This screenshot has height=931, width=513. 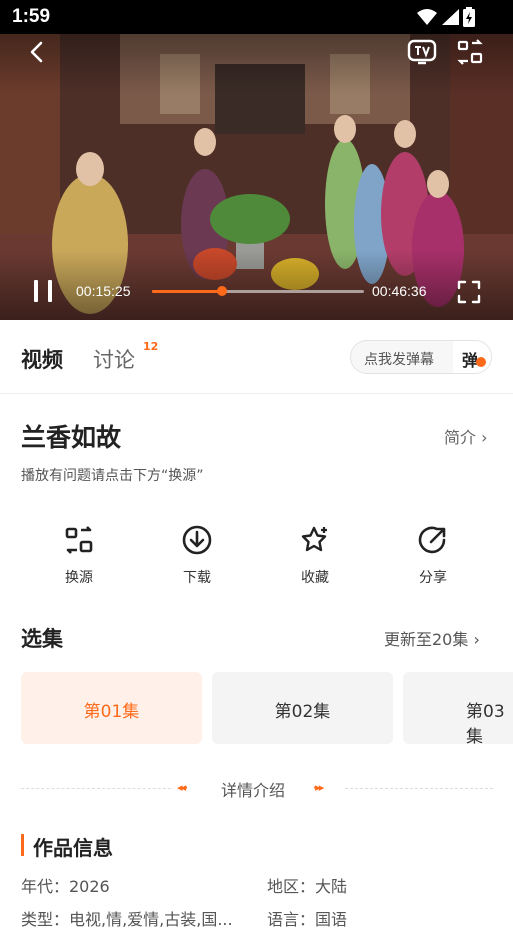 I want to click on playback-hint: 播放有问题请点击下方“换源”, so click(x=112, y=476).